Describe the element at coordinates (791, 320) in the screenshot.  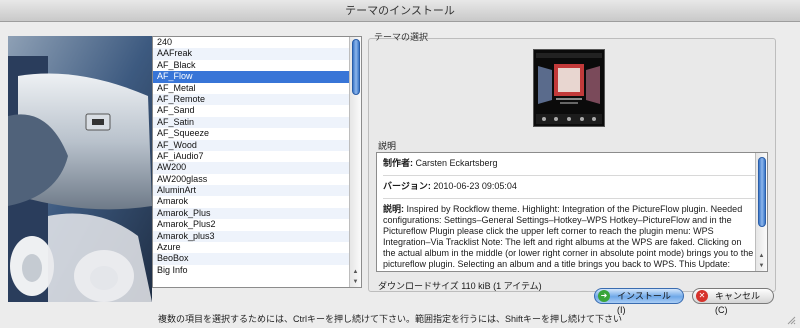
I see `resize-grip-icon` at that location.